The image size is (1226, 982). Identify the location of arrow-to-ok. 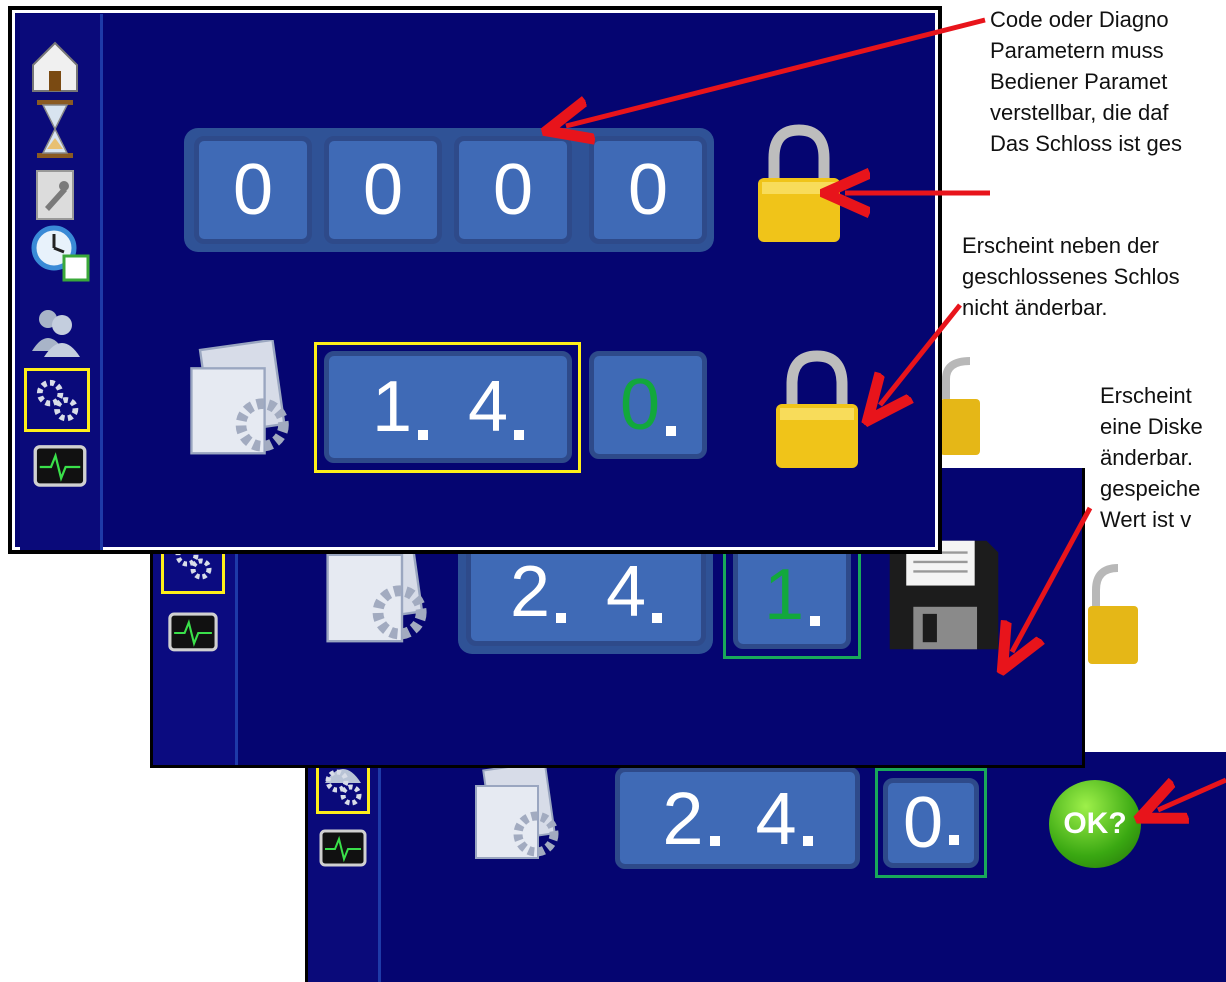
(1192, 793).